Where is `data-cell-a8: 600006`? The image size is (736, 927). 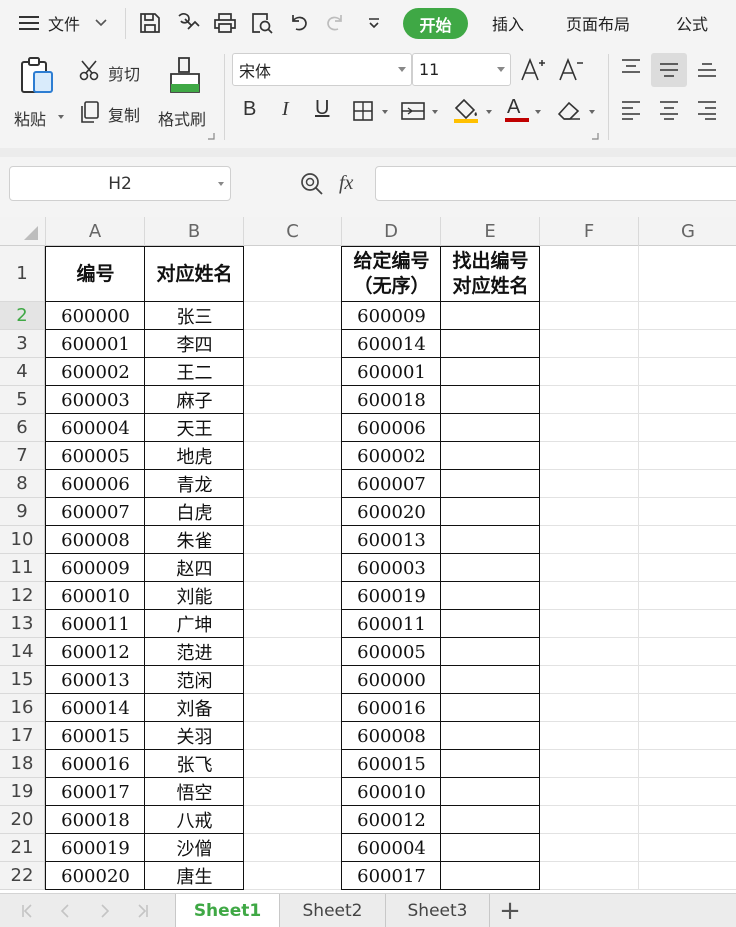 data-cell-a8: 600006 is located at coordinates (95, 484).